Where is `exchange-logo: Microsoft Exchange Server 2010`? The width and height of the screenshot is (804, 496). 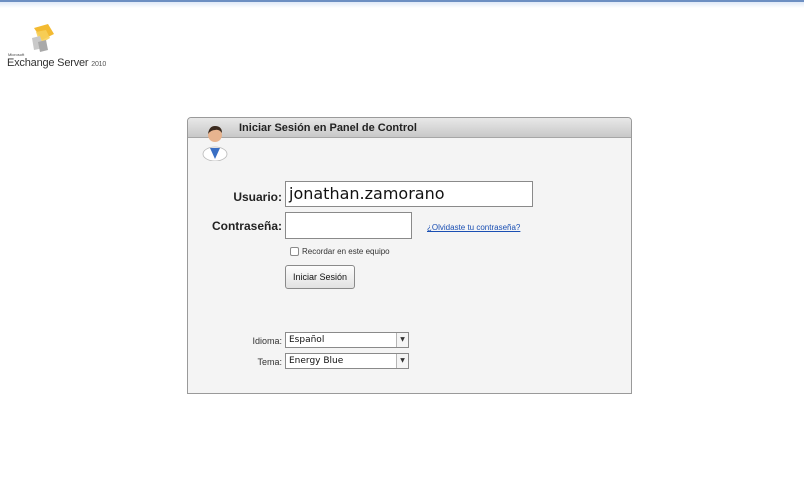 exchange-logo: Microsoft Exchange Server 2010 is located at coordinates (71, 47).